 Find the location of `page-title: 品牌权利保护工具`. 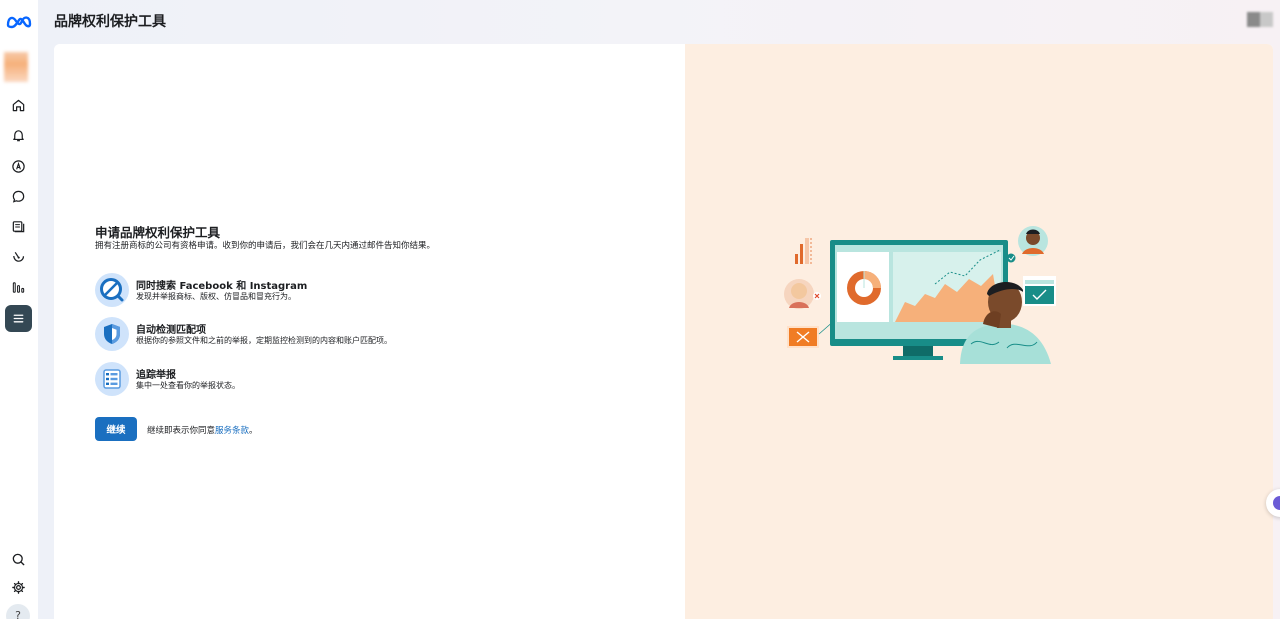

page-title: 品牌权利保护工具 is located at coordinates (110, 22).